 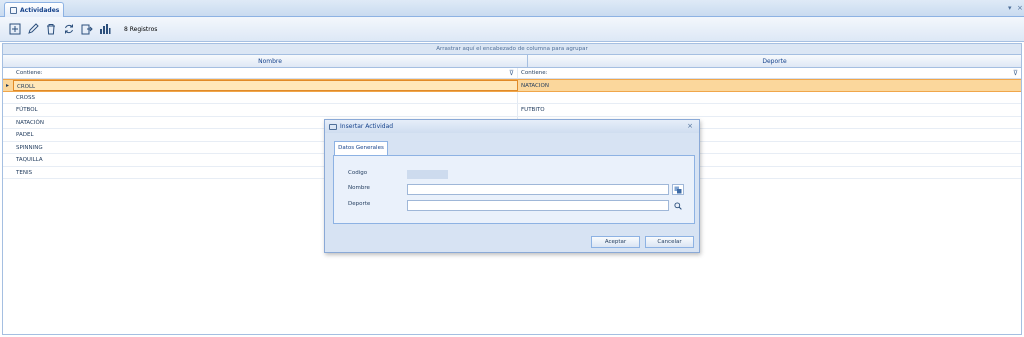 I want to click on dialog-title: Insertar Actividad, so click(x=367, y=126).